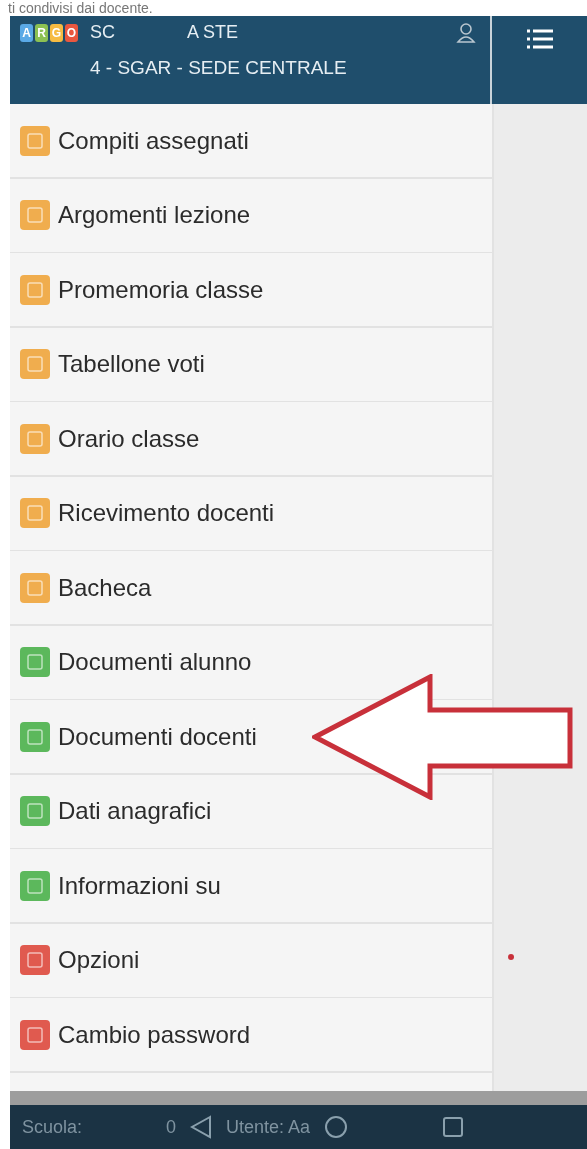 Image resolution: width=587 pixels, height=1149 pixels. I want to click on square-icon, so click(453, 1127).